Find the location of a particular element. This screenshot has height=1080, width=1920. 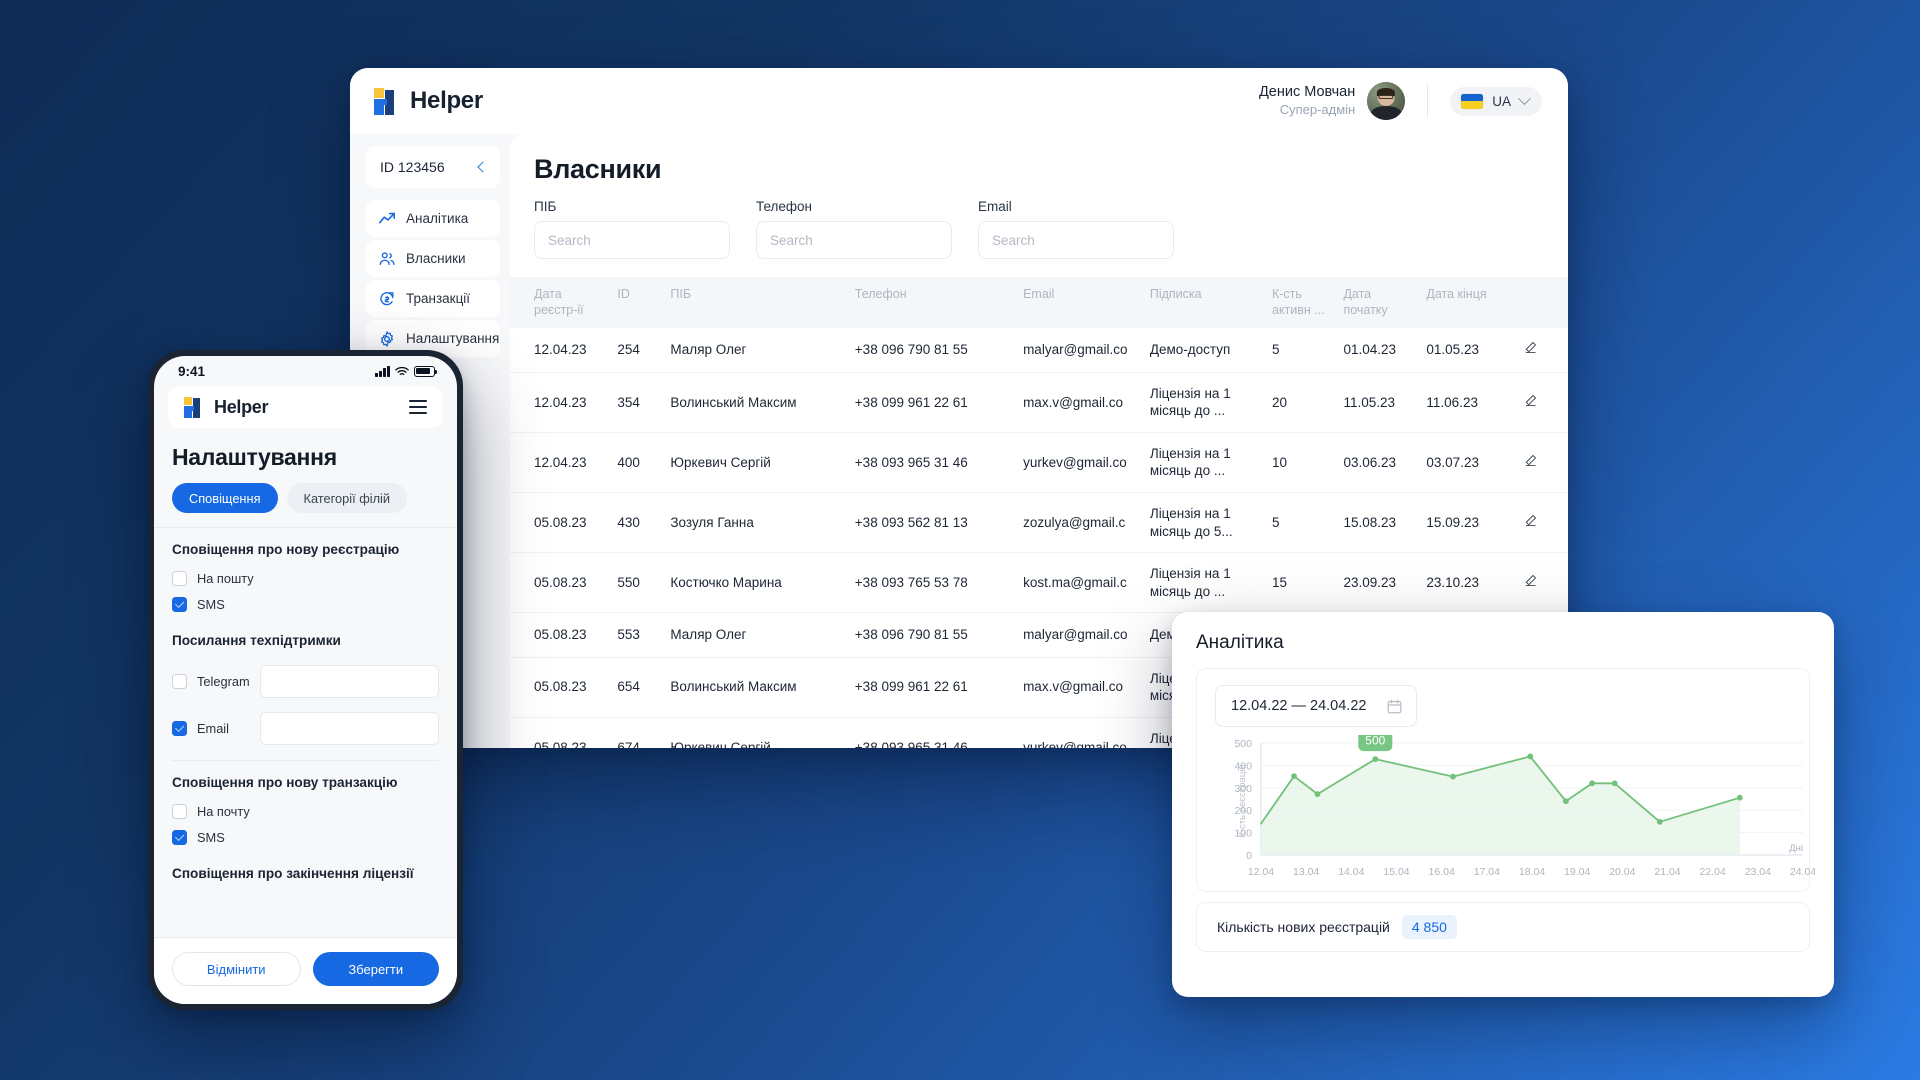

users-icon is located at coordinates (387, 258).